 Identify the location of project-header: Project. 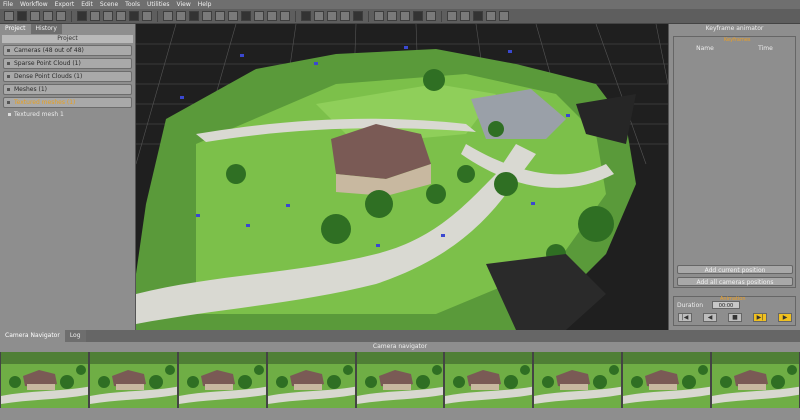
(67, 39).